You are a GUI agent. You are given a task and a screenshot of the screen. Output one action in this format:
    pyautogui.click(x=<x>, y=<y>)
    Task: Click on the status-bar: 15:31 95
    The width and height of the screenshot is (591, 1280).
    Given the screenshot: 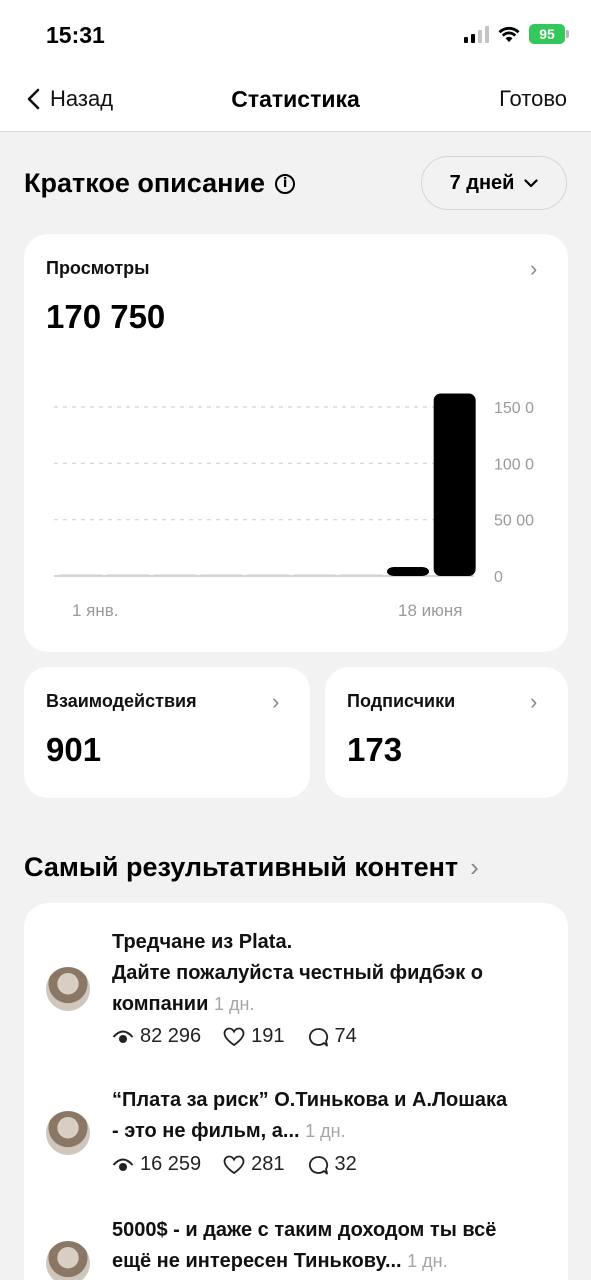 What is the action you would take?
    pyautogui.click(x=295, y=35)
    